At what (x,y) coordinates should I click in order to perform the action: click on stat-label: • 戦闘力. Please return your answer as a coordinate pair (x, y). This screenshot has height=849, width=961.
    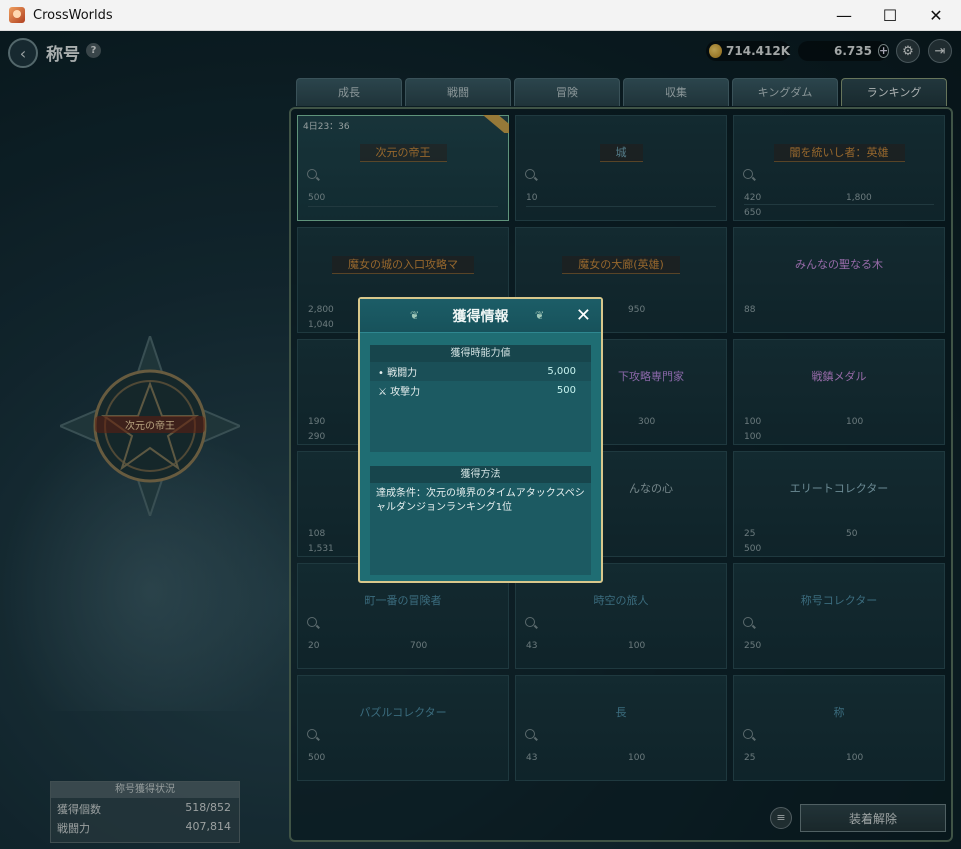
    Looking at the image, I should click on (398, 373).